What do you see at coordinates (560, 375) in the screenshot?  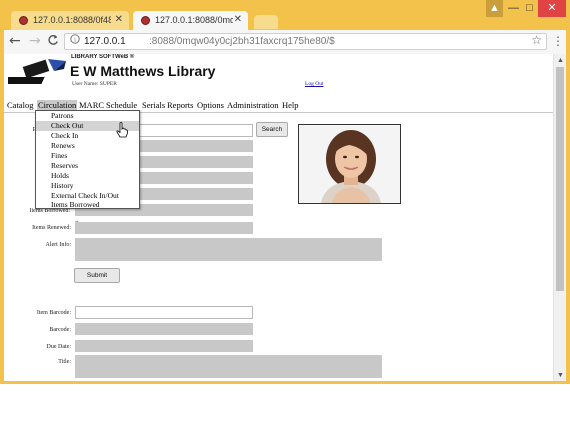 I see `scroll-down-arrow-icon: ▼` at bounding box center [560, 375].